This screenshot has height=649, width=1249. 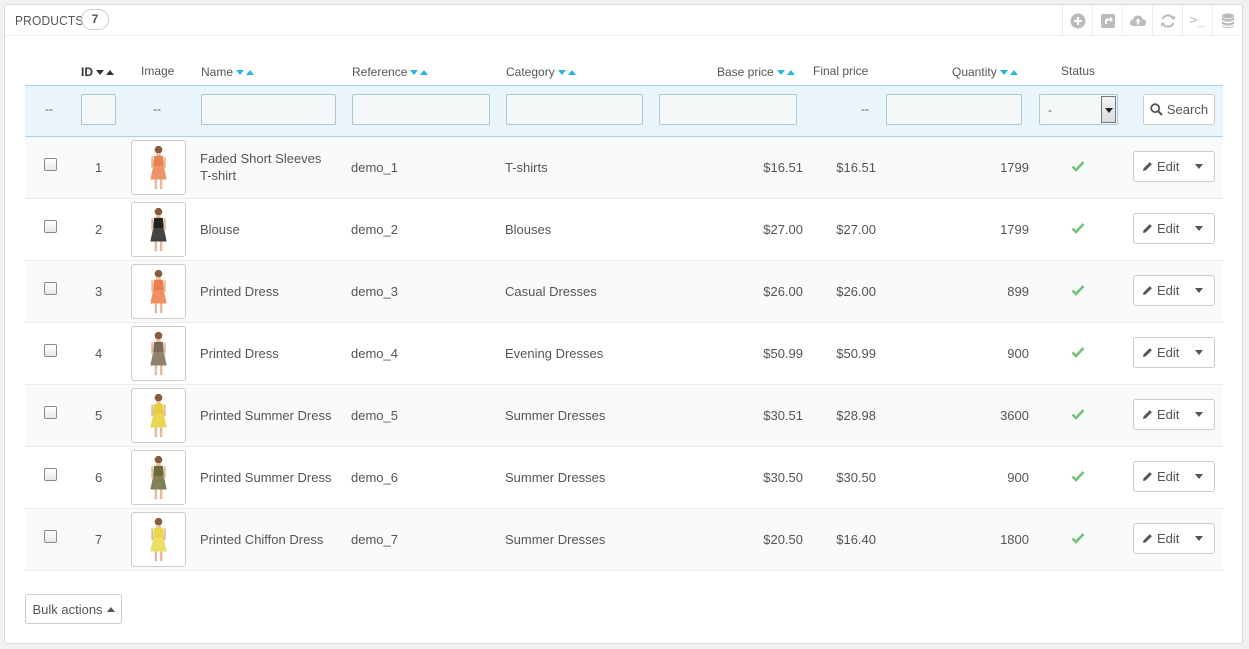 What do you see at coordinates (1197, 20) in the screenshot?
I see `sql-query-button: >_` at bounding box center [1197, 20].